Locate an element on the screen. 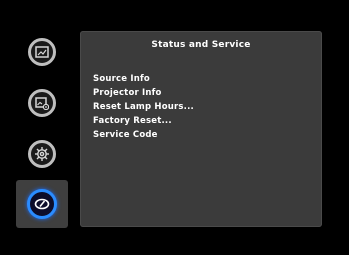 The image size is (349, 255). sidebar-item-picture is located at coordinates (42, 52).